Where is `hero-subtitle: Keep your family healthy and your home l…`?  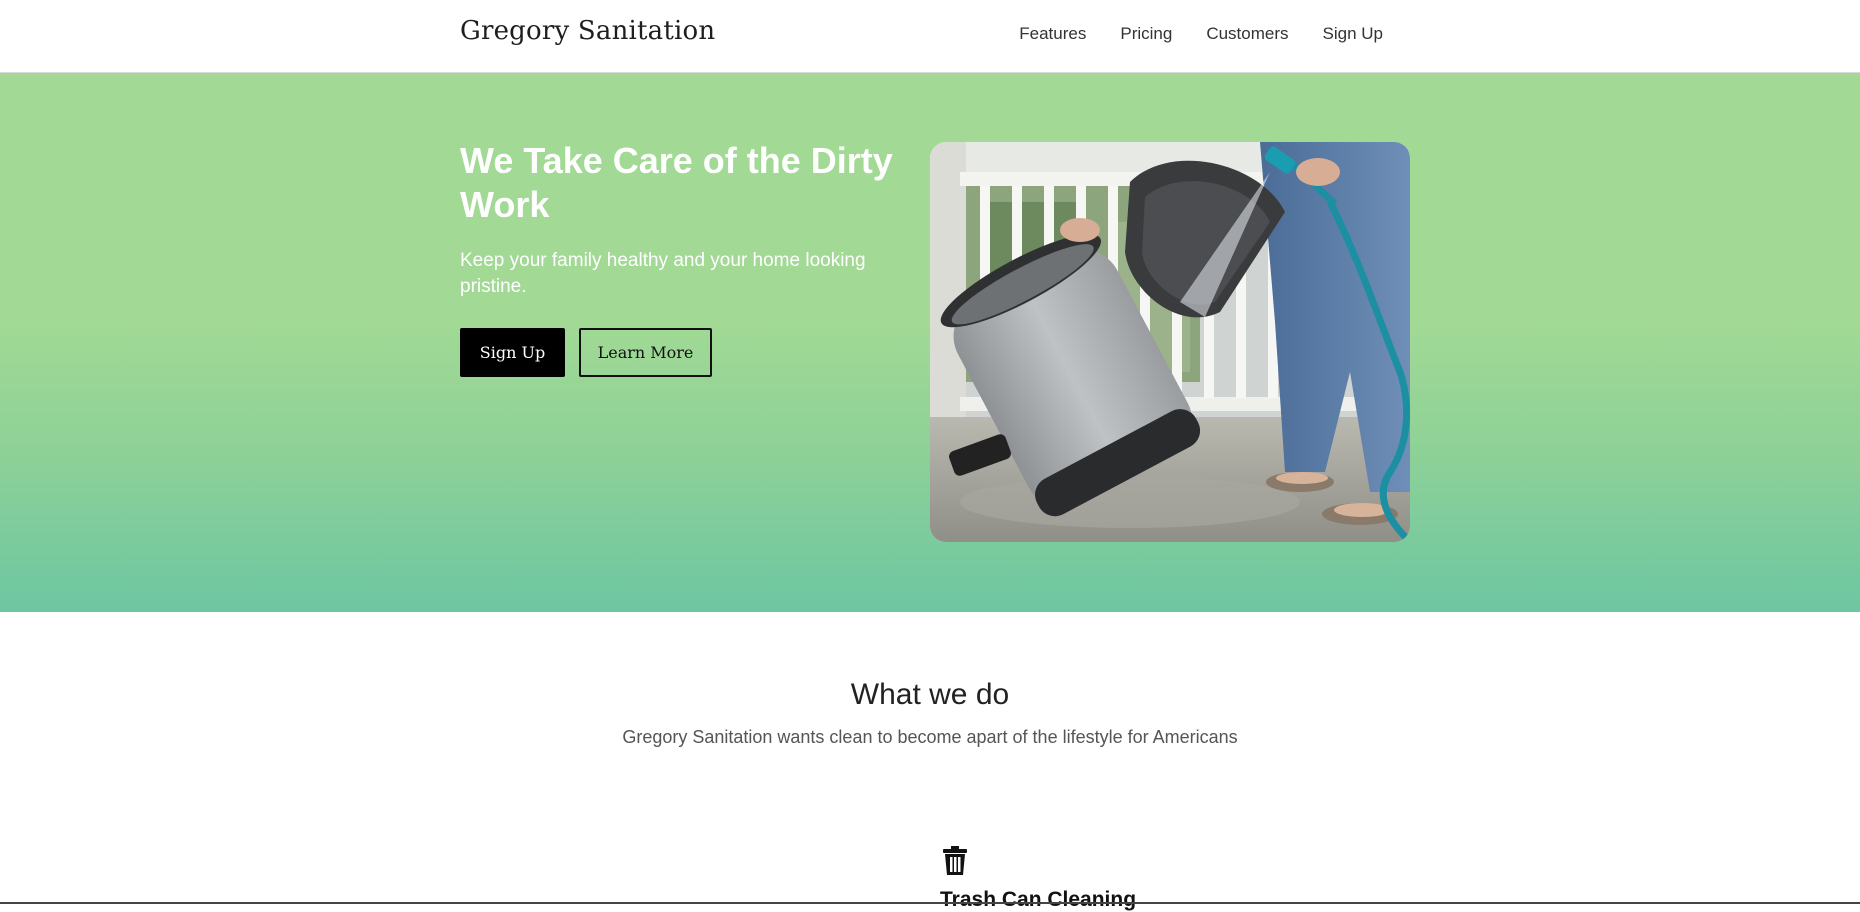
hero-subtitle: Keep your family healthy and your home l… is located at coordinates (663, 273).